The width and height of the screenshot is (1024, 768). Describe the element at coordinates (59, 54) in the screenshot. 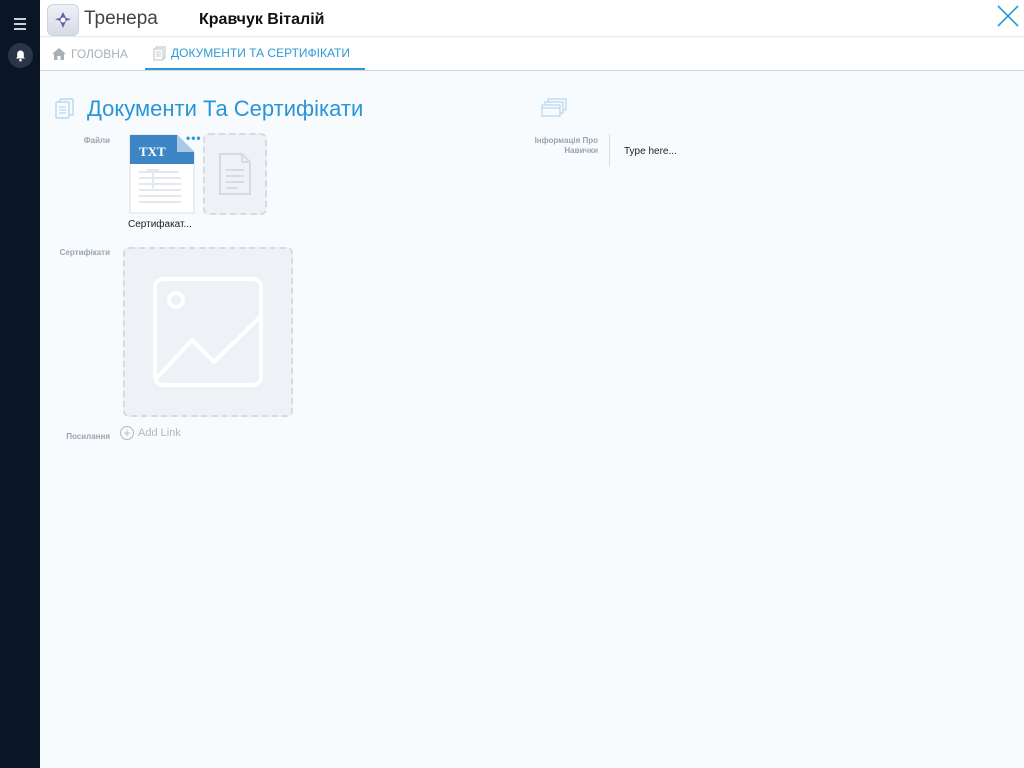

I see `home-icon` at that location.